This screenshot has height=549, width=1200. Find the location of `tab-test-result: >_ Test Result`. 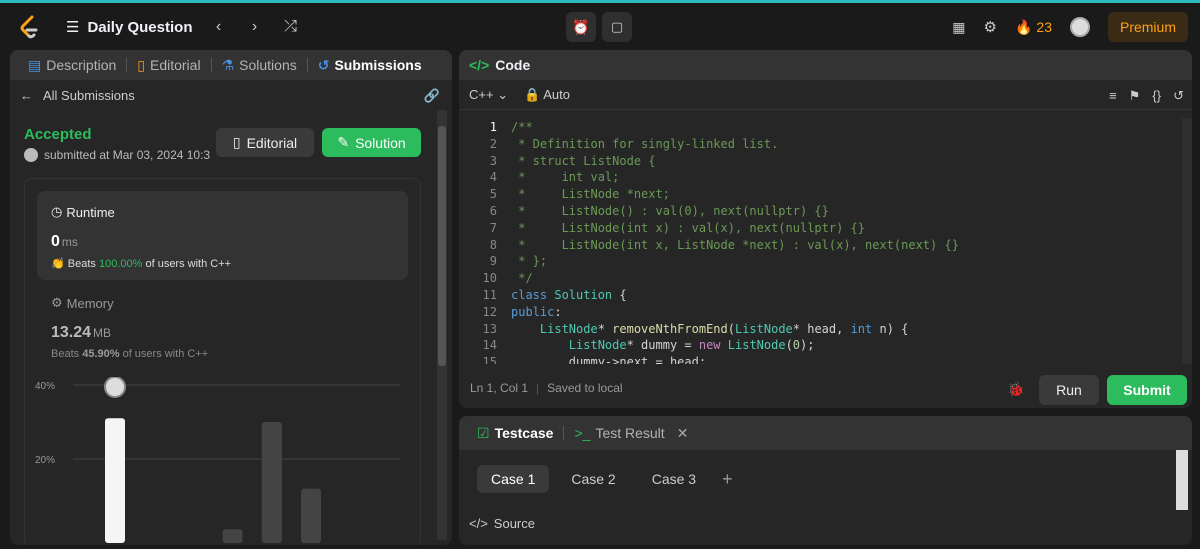

tab-test-result: >_ Test Result is located at coordinates (619, 433).